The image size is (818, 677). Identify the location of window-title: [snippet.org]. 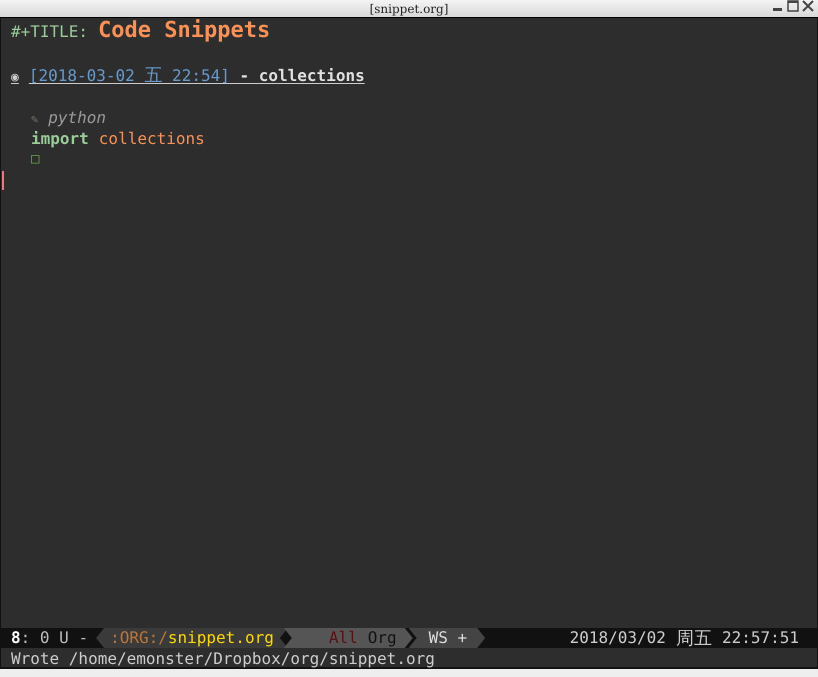
(409, 9).